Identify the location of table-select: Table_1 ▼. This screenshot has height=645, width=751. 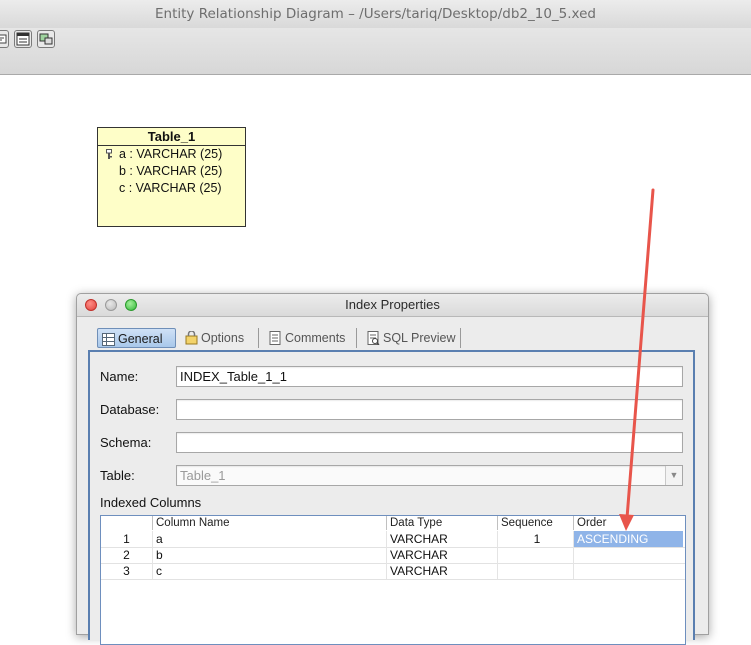
(429, 475).